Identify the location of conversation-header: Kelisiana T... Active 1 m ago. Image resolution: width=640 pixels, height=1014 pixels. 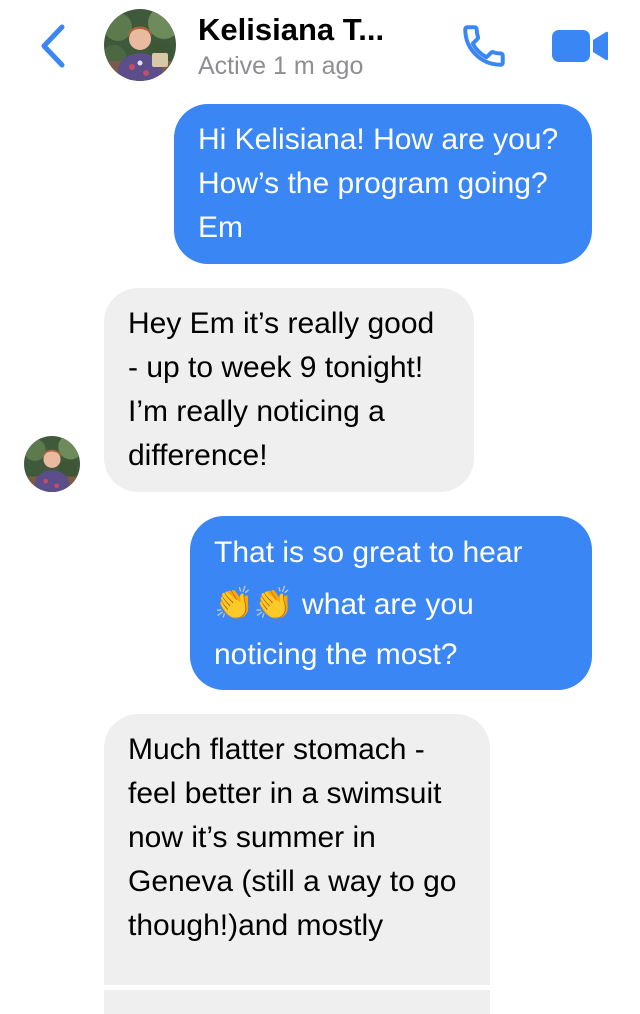
(320, 48).